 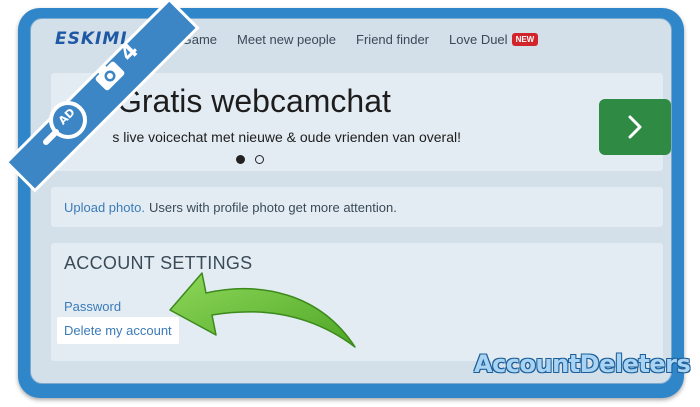 What do you see at coordinates (392, 39) in the screenshot?
I see `nav-item-friend-finder: Friend finder` at bounding box center [392, 39].